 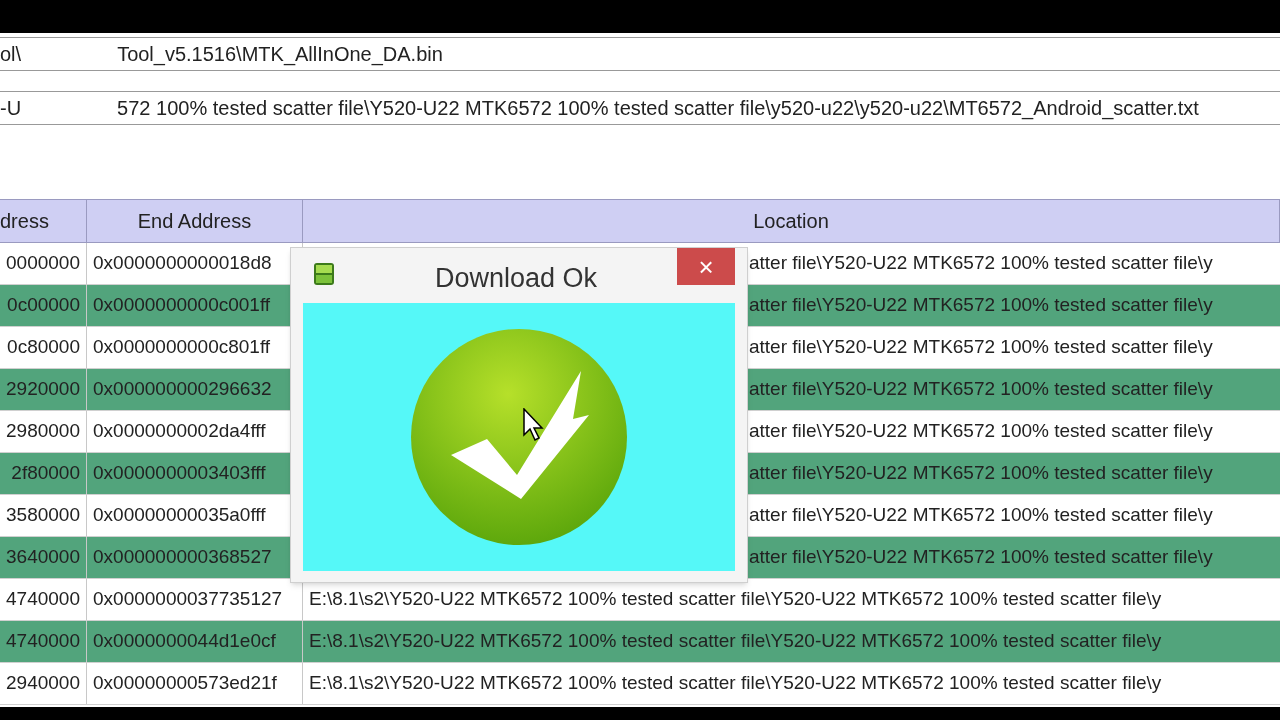 What do you see at coordinates (195, 221) in the screenshot?
I see `column-header: End Address` at bounding box center [195, 221].